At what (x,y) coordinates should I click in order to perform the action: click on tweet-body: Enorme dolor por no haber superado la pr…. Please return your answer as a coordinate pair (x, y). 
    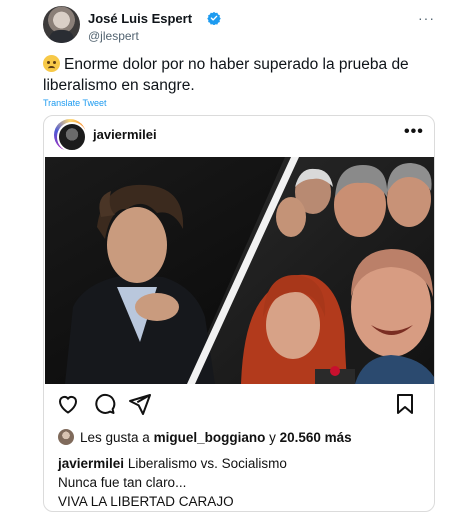
    Looking at the image, I should click on (226, 75).